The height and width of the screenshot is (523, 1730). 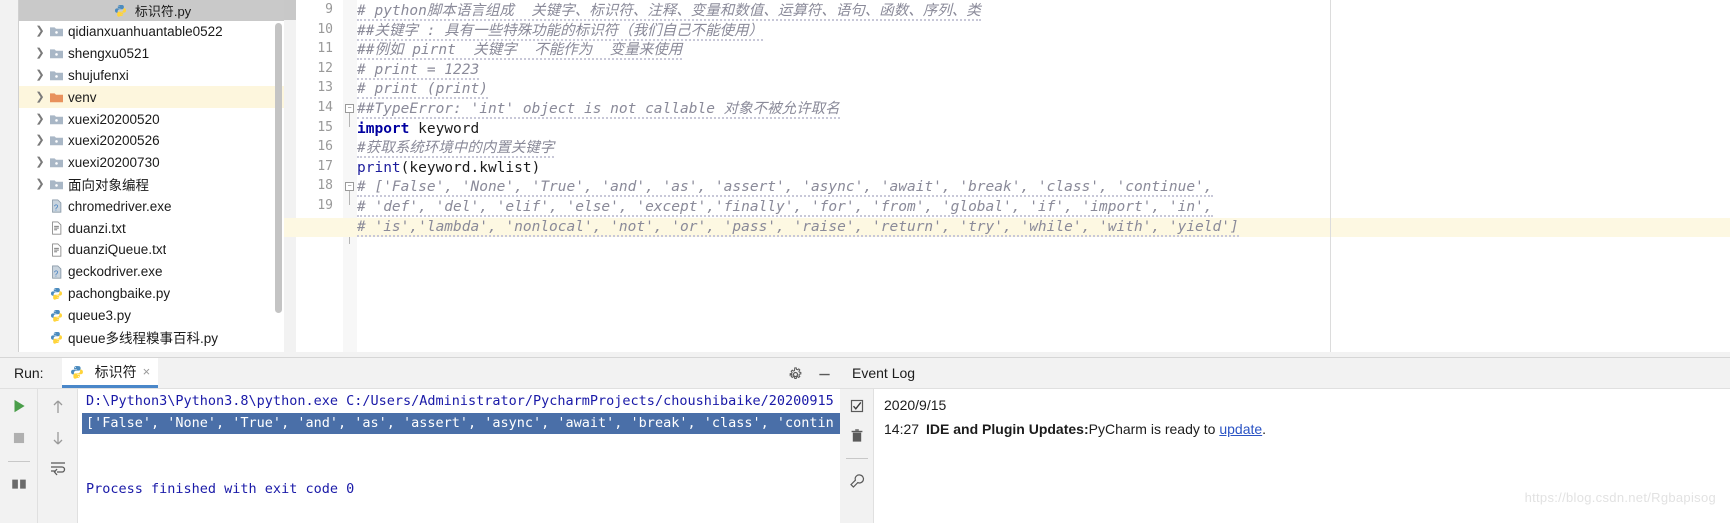 I want to click on tree-item-2: ❯ shujufenxi, so click(x=151, y=76).